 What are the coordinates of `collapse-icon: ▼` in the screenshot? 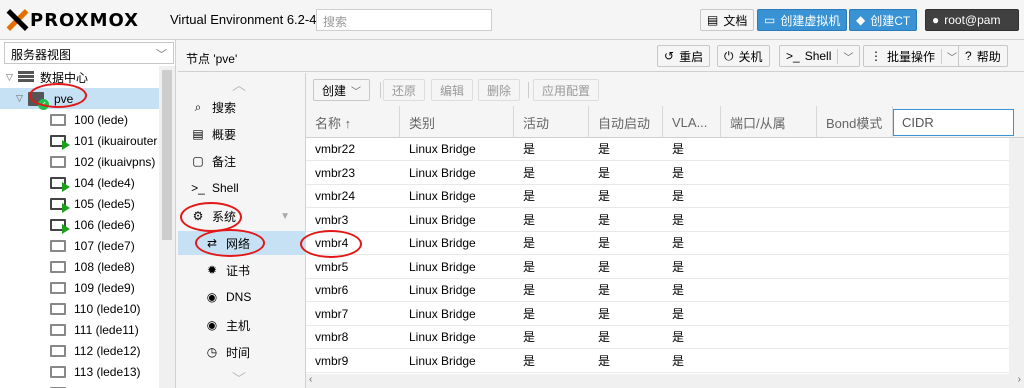 It's located at (285, 216).